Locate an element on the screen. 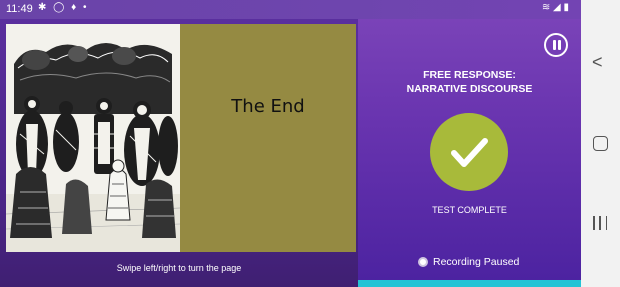 The width and height of the screenshot is (620, 287). pause-button is located at coordinates (556, 45).